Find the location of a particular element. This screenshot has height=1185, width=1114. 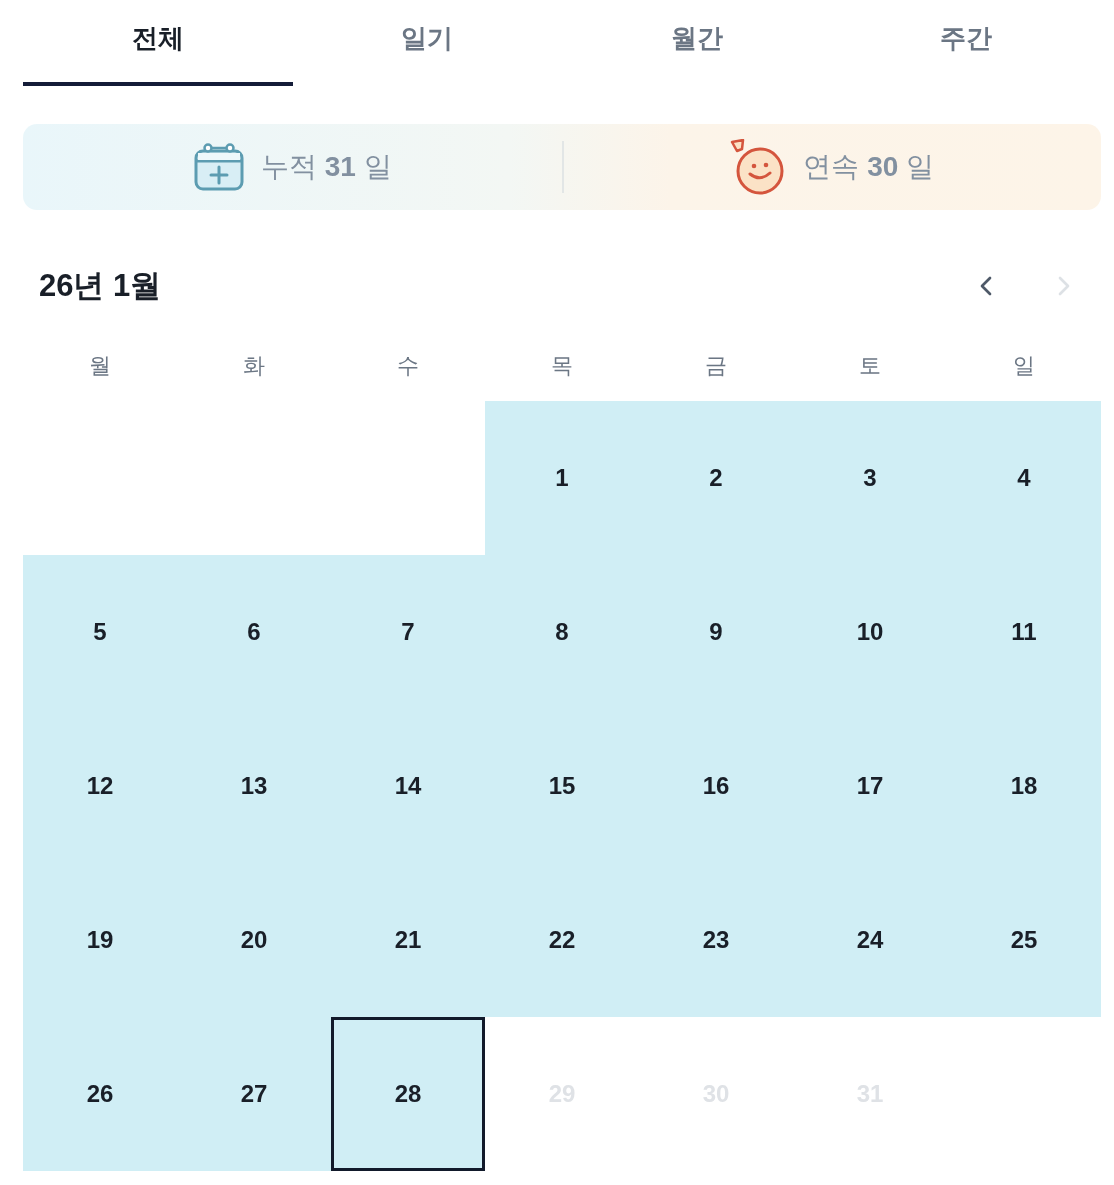

calendar-day: 28 is located at coordinates (408, 1094).